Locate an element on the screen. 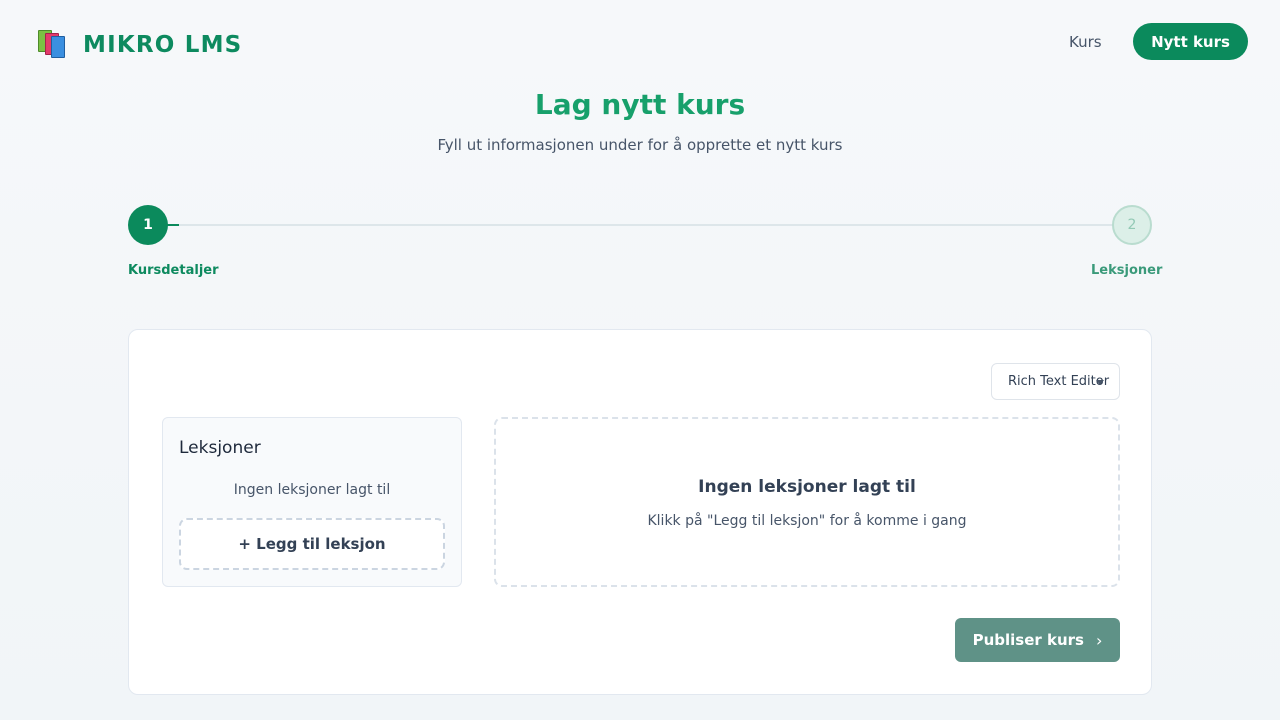  step-2-label: Leksjoner is located at coordinates (1127, 270).